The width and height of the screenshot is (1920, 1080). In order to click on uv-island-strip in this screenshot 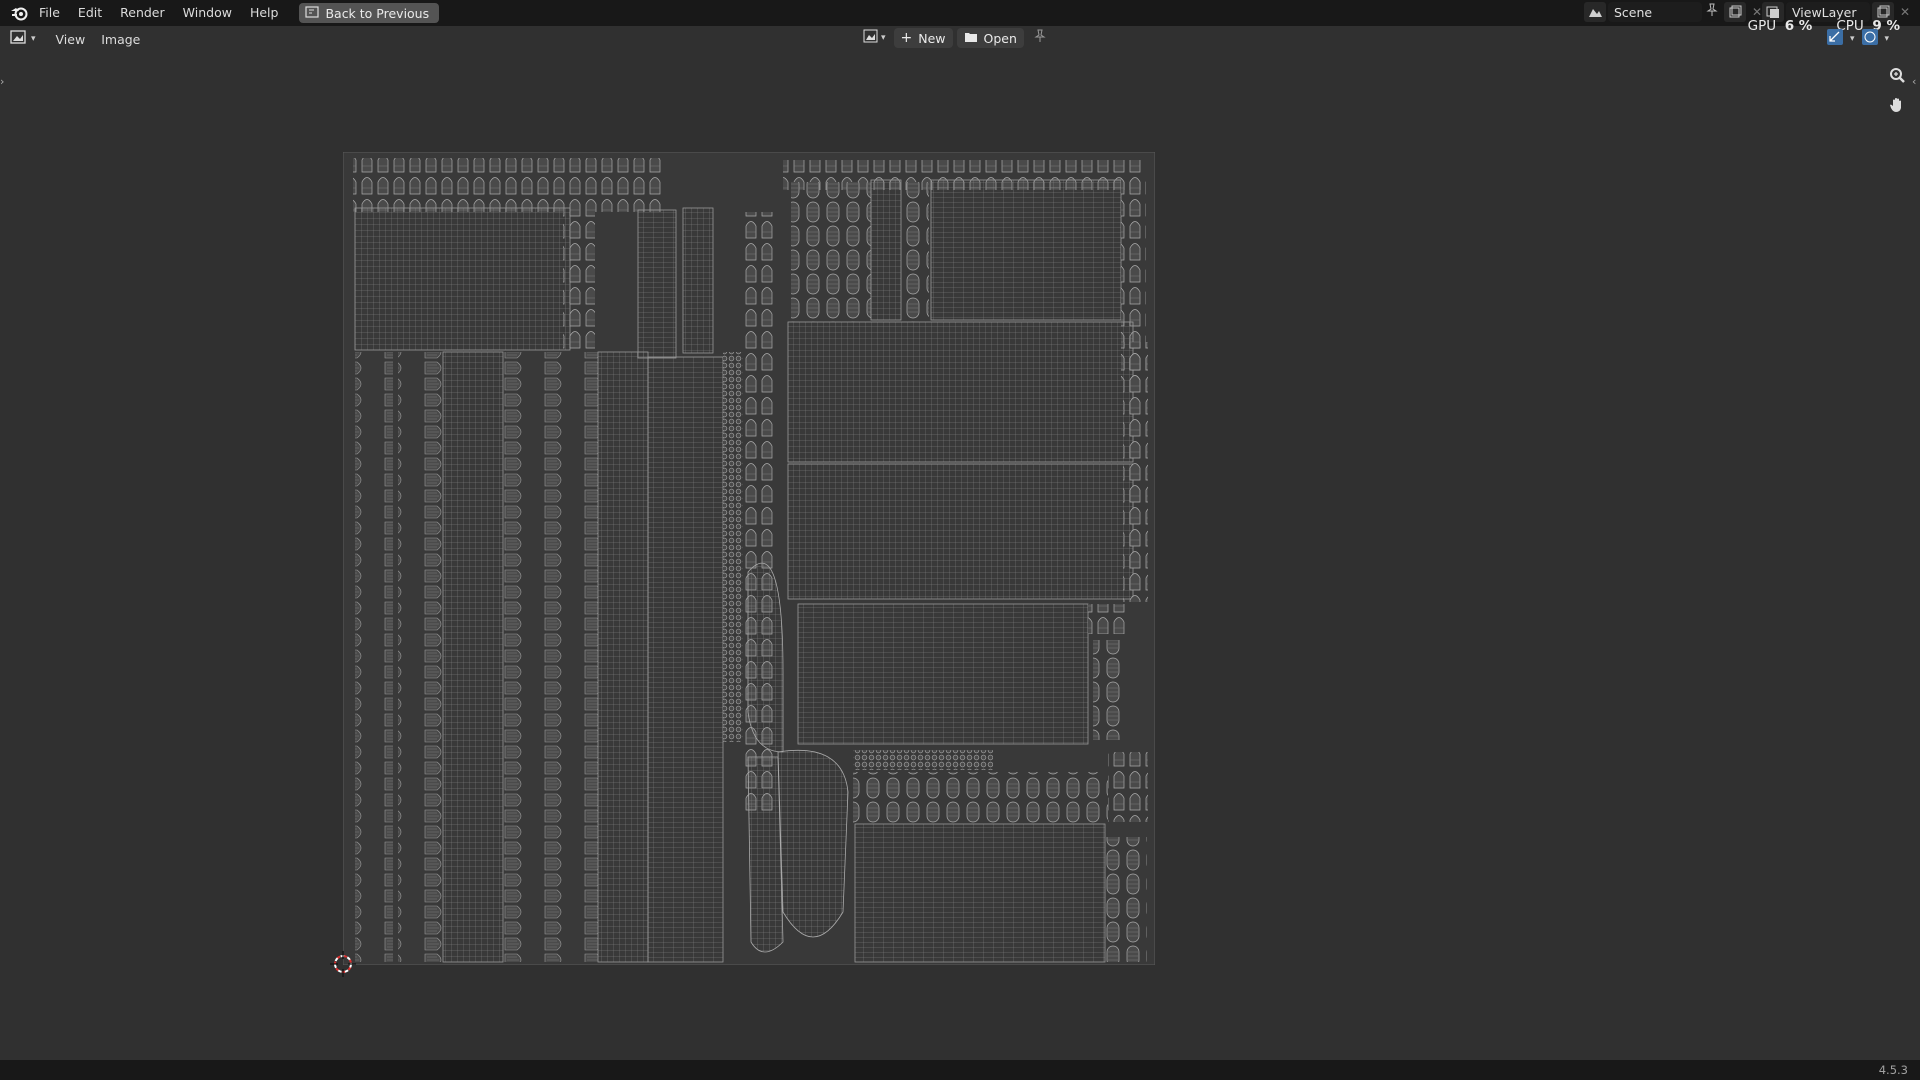, I will do `click(765, 854)`.